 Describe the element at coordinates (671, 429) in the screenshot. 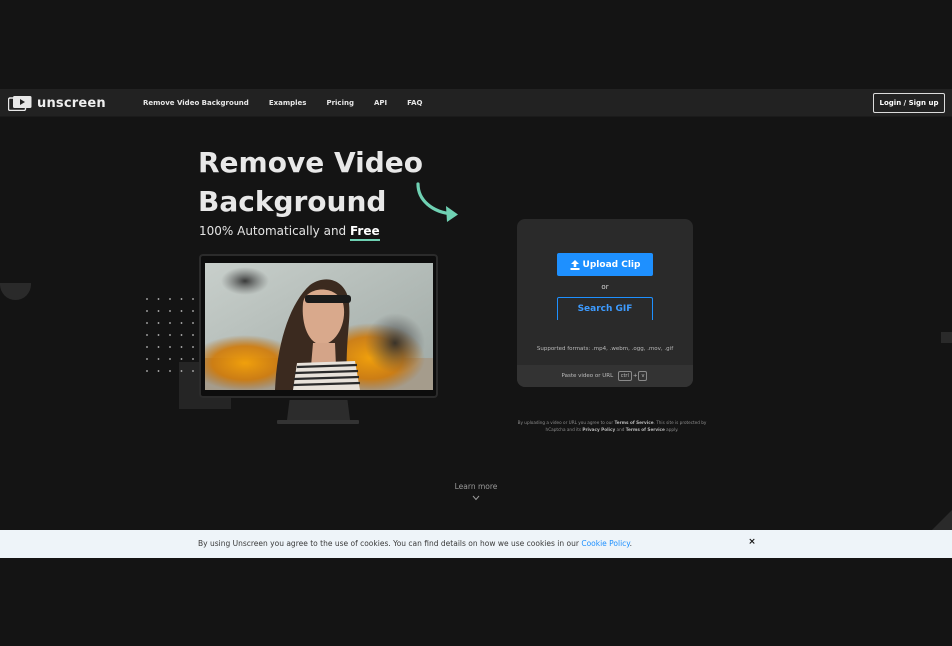

I see `terms-text-4: apply.` at that location.